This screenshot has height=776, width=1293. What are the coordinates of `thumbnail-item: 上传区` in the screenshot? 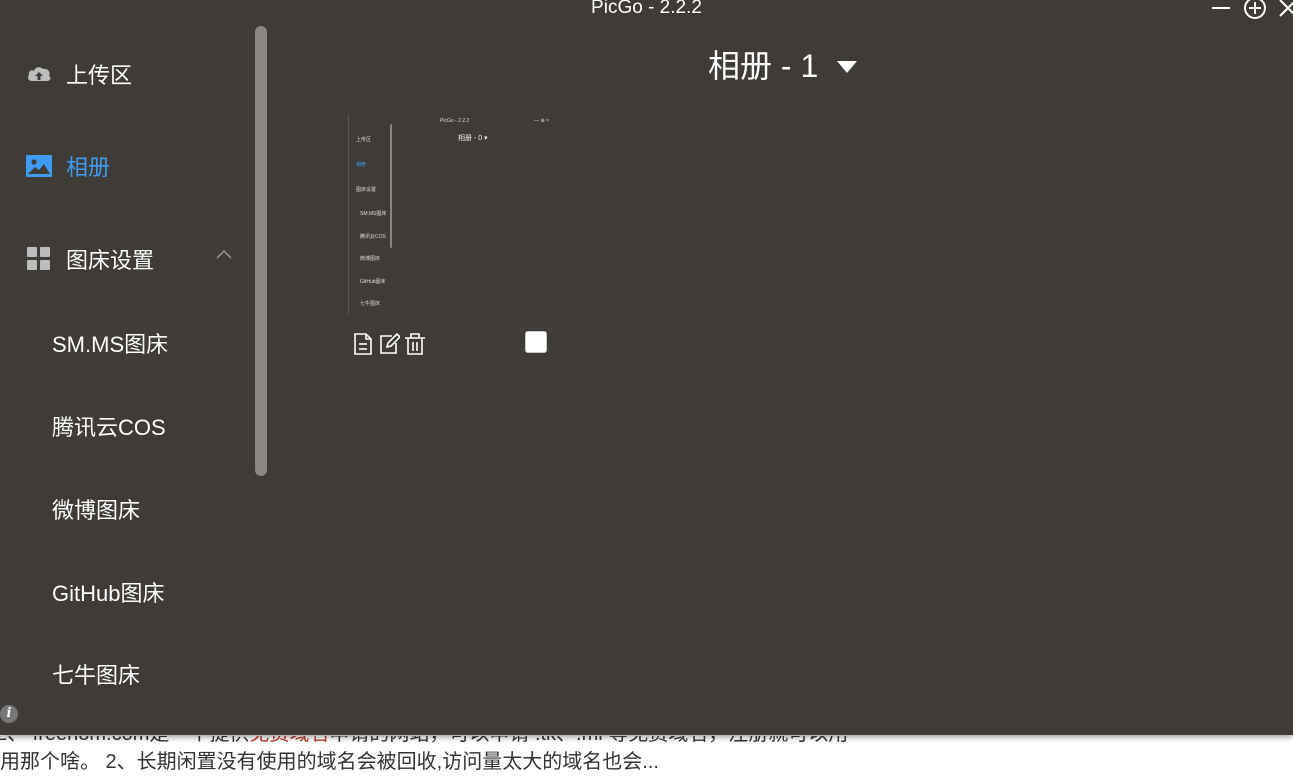 It's located at (364, 140).